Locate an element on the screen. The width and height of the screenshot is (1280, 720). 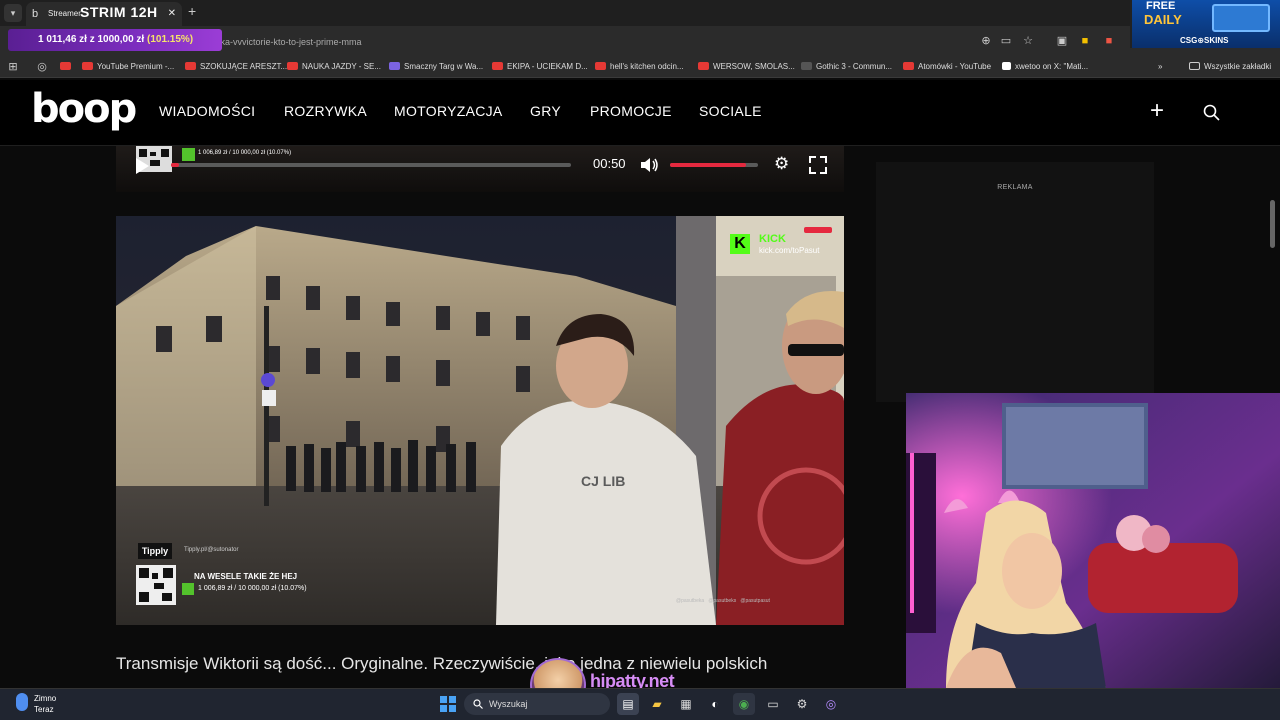
chrome-bookmark-icon: ◎ is located at coordinates (42, 67).